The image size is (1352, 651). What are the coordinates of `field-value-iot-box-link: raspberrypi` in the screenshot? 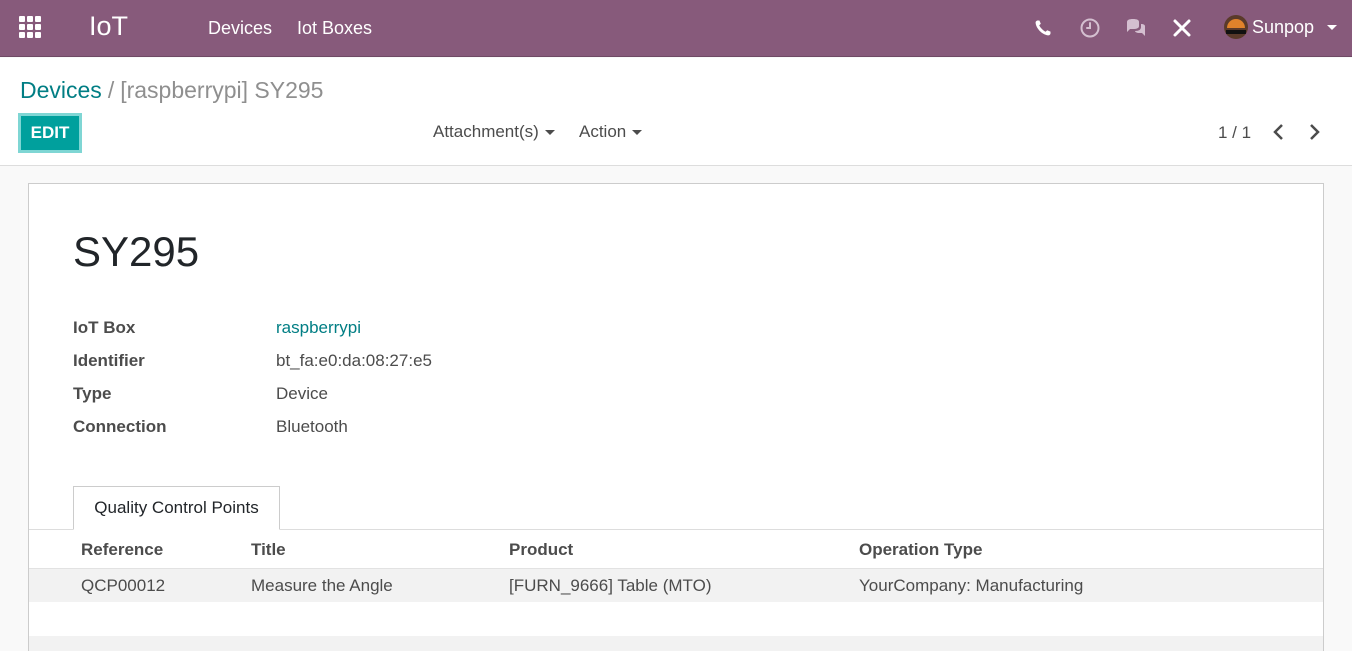 It's located at (318, 328).